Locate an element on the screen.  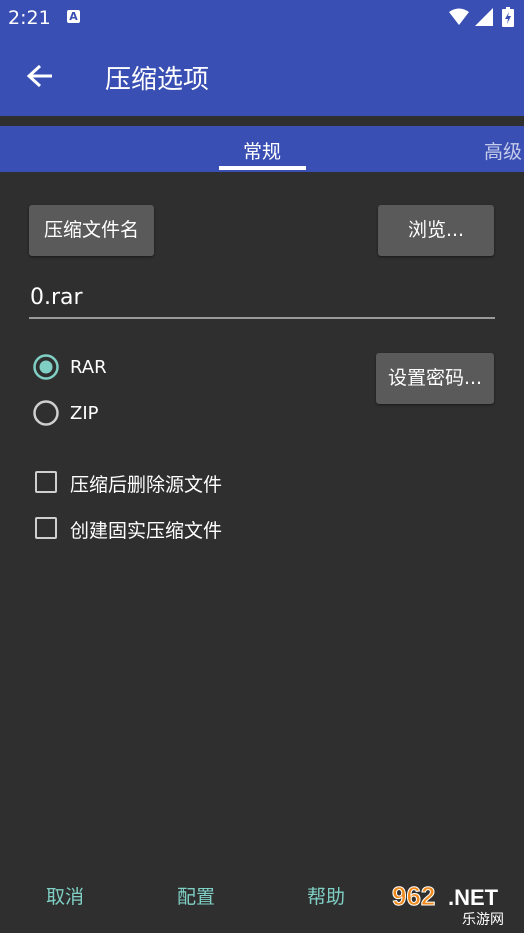
delete-after-checkbox is located at coordinates (46, 482).